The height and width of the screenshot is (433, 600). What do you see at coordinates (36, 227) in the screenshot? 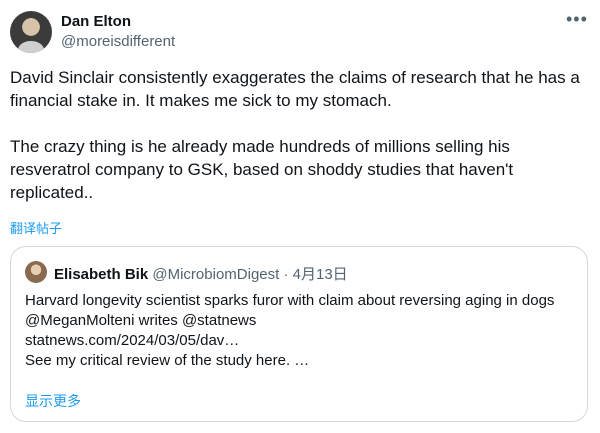
I see `translate-post-link: 翻译帖子` at bounding box center [36, 227].